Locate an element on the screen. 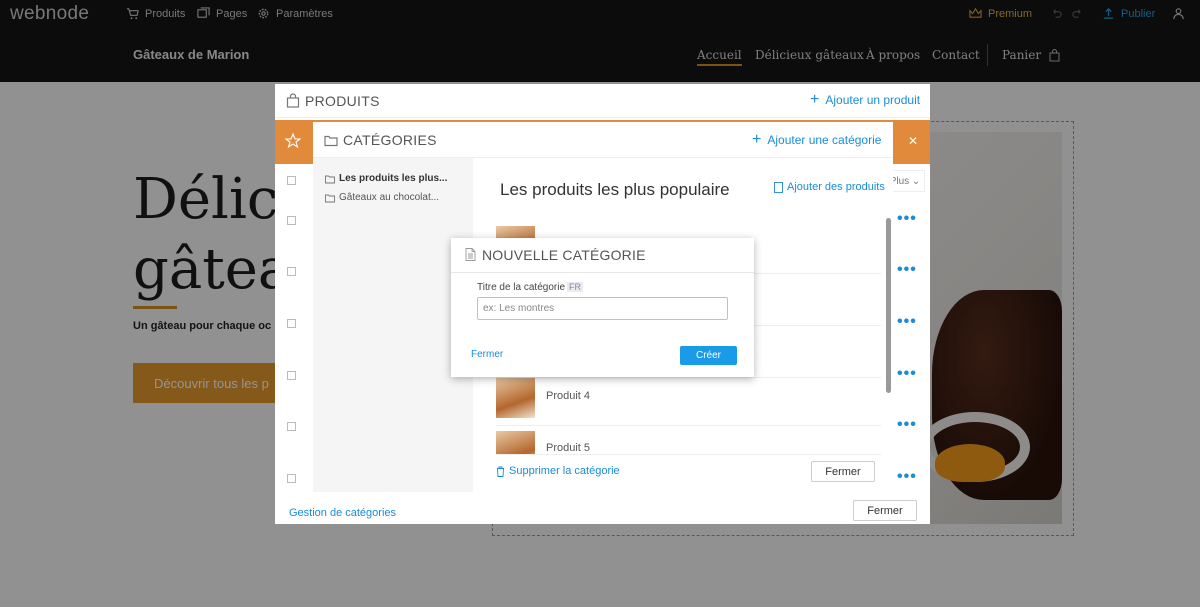 Image resolution: width=1200 pixels, height=607 pixels. close-icon: ✕ is located at coordinates (913, 141).